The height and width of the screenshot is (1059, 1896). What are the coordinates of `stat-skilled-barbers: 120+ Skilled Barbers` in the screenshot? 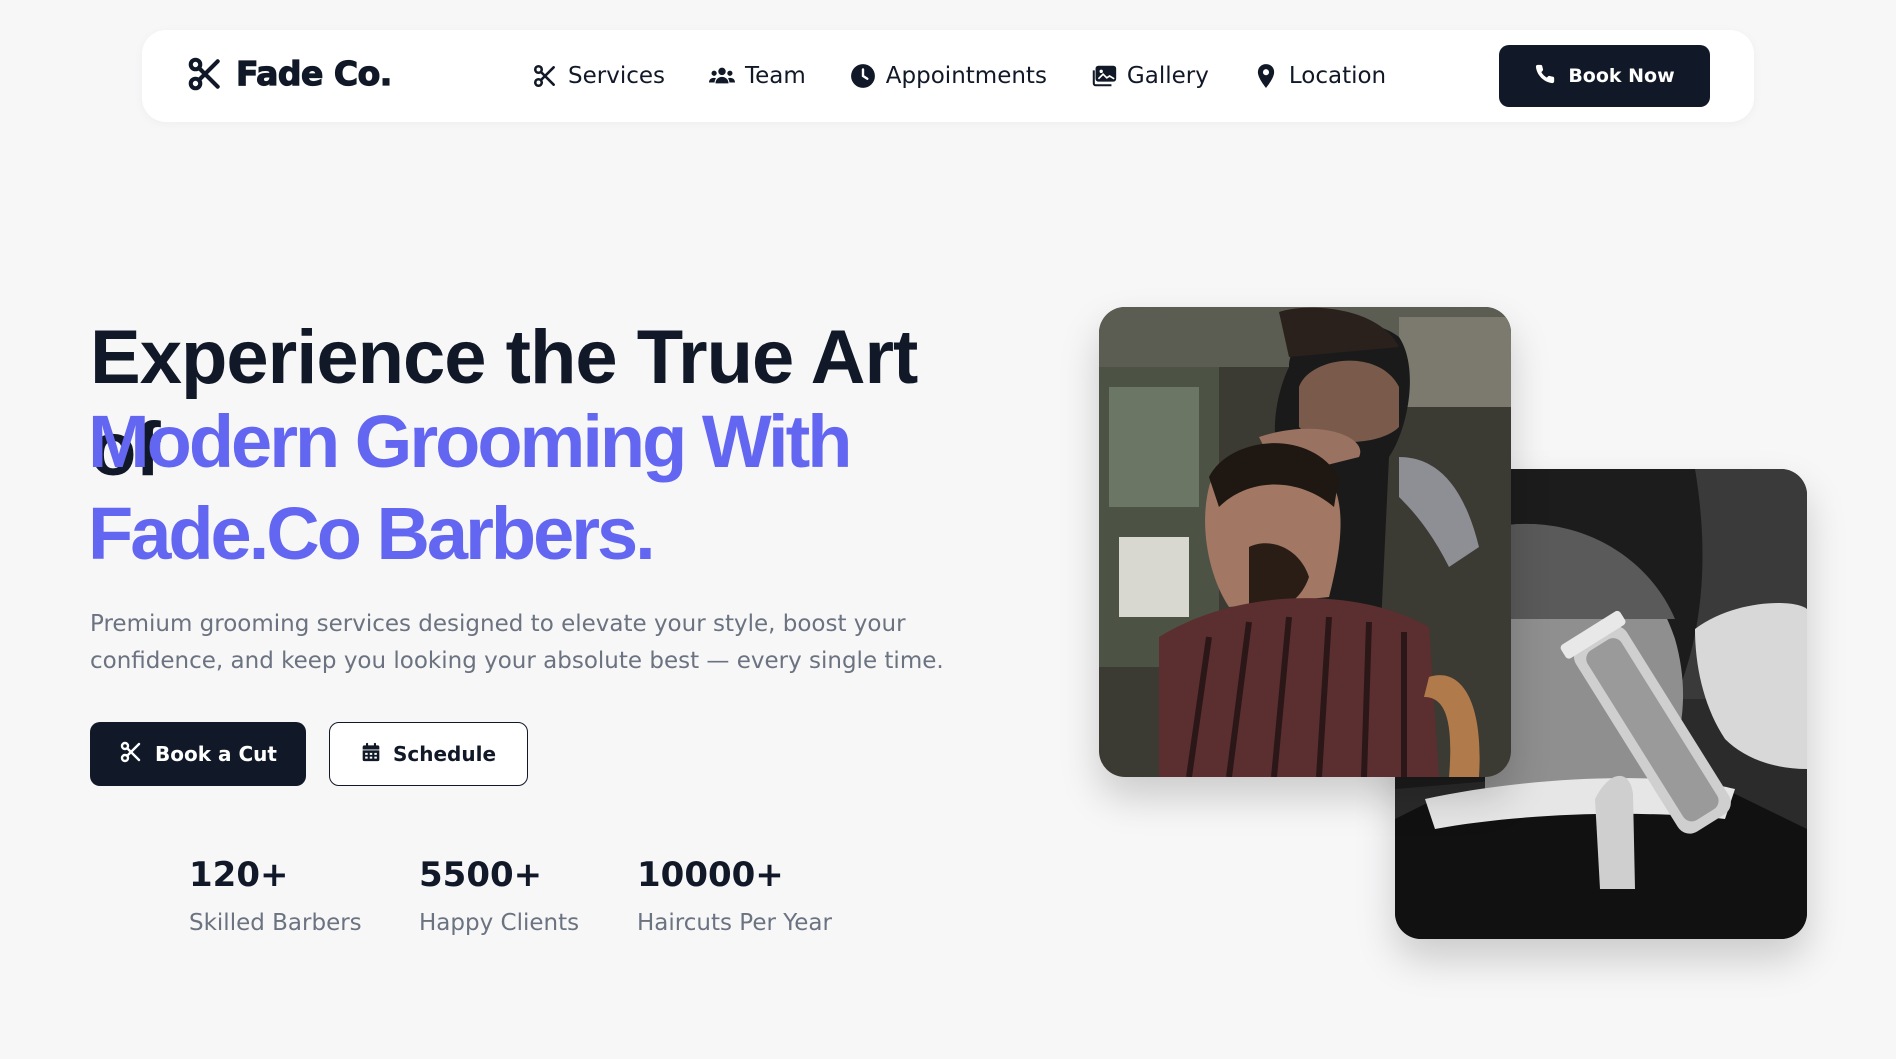 It's located at (275, 893).